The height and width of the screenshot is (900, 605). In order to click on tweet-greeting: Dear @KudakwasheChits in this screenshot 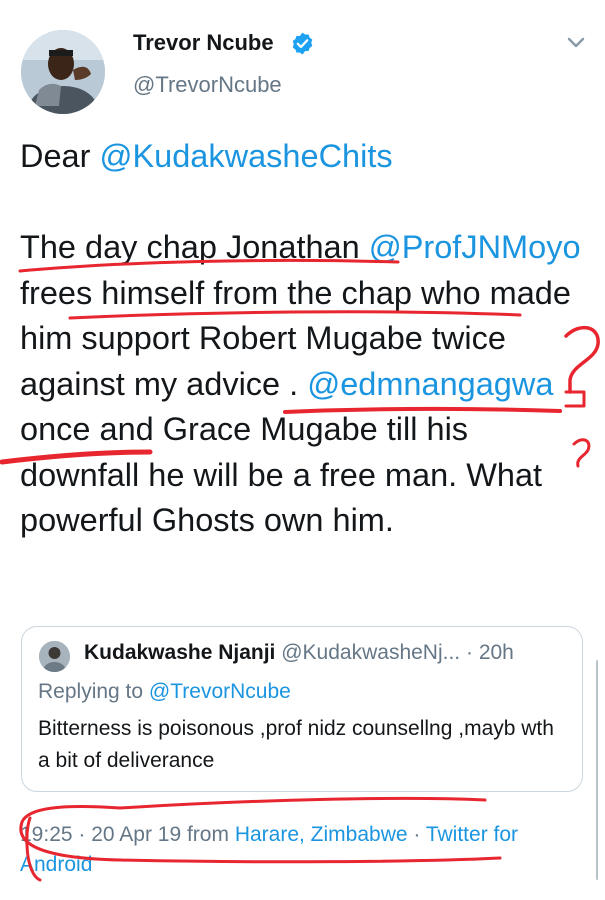, I will do `click(307, 157)`.